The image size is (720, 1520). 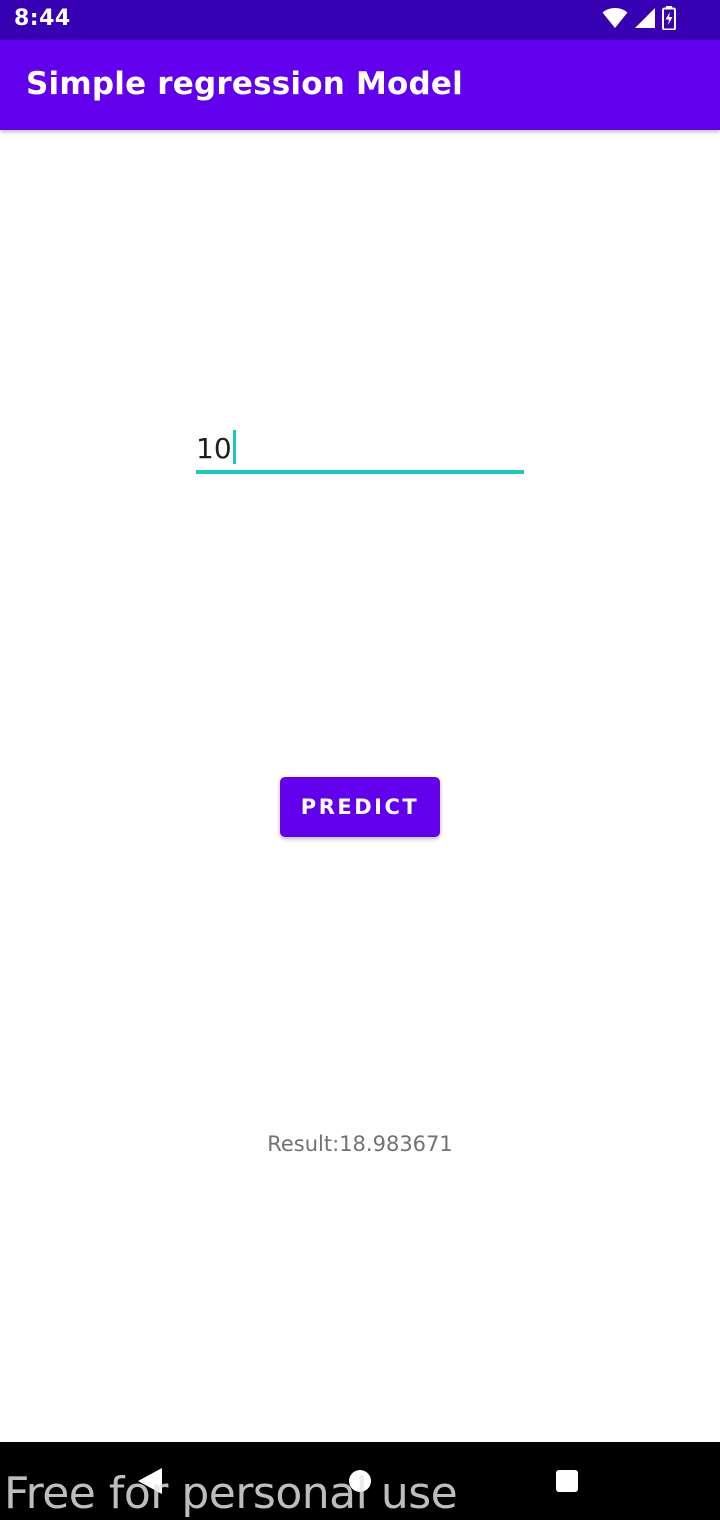 What do you see at coordinates (360, 20) in the screenshot?
I see `status-bar: 8:44` at bounding box center [360, 20].